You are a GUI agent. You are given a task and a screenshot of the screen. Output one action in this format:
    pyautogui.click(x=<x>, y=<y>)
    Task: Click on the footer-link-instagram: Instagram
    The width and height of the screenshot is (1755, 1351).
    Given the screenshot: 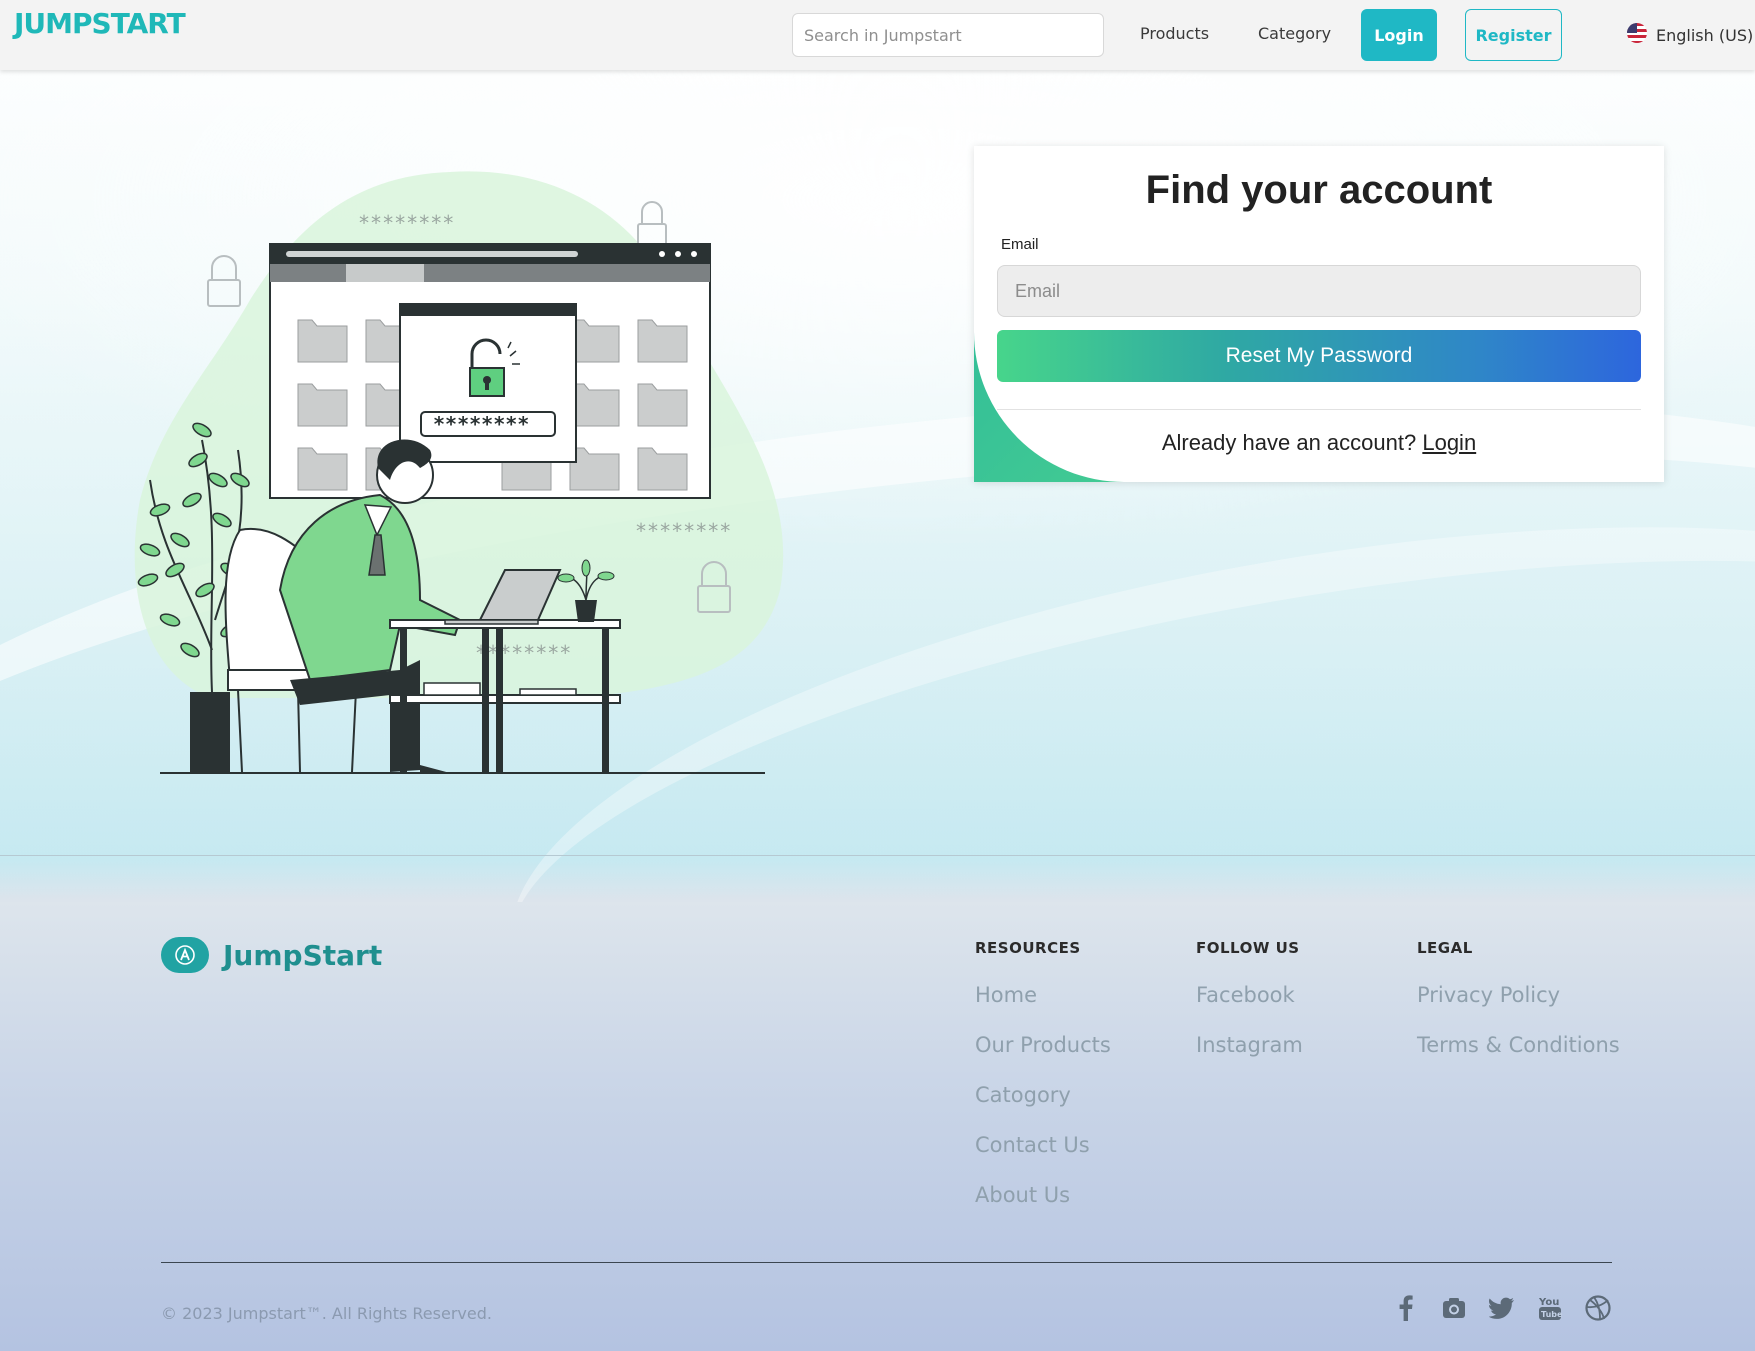 What is the action you would take?
    pyautogui.click(x=1249, y=1045)
    